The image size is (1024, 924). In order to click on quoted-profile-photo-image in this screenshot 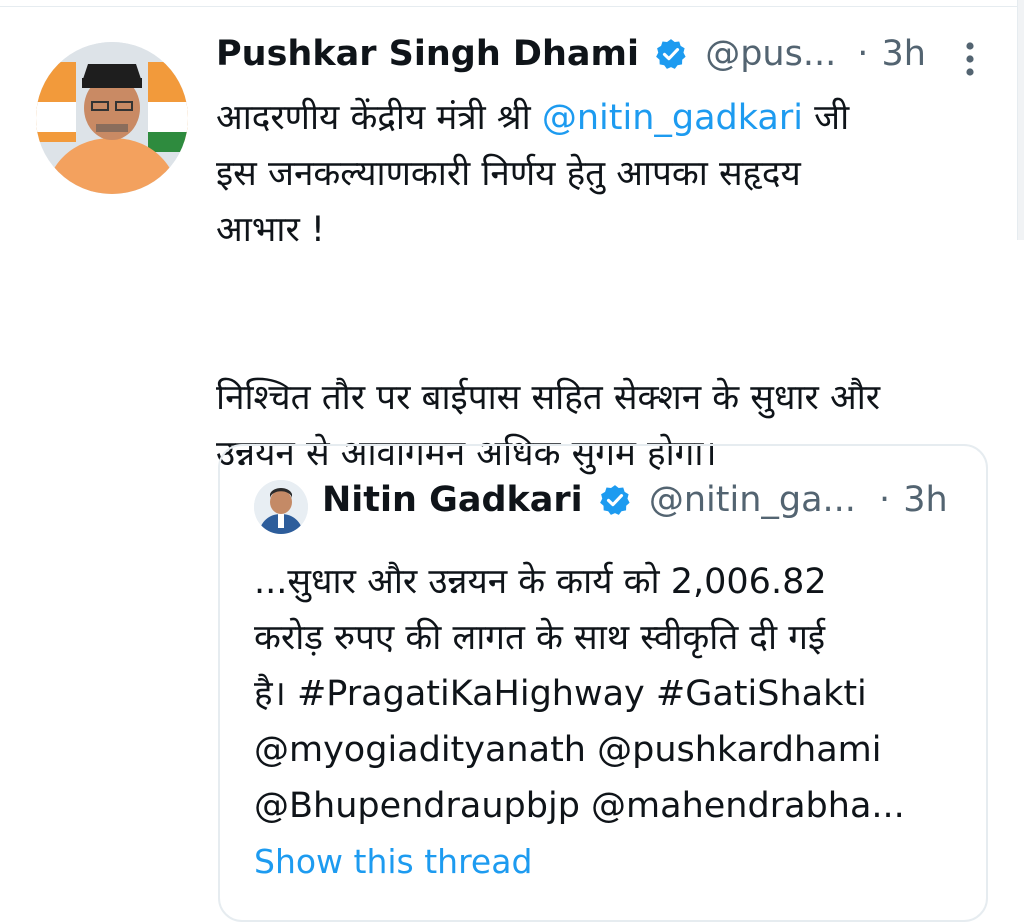, I will do `click(281, 507)`.